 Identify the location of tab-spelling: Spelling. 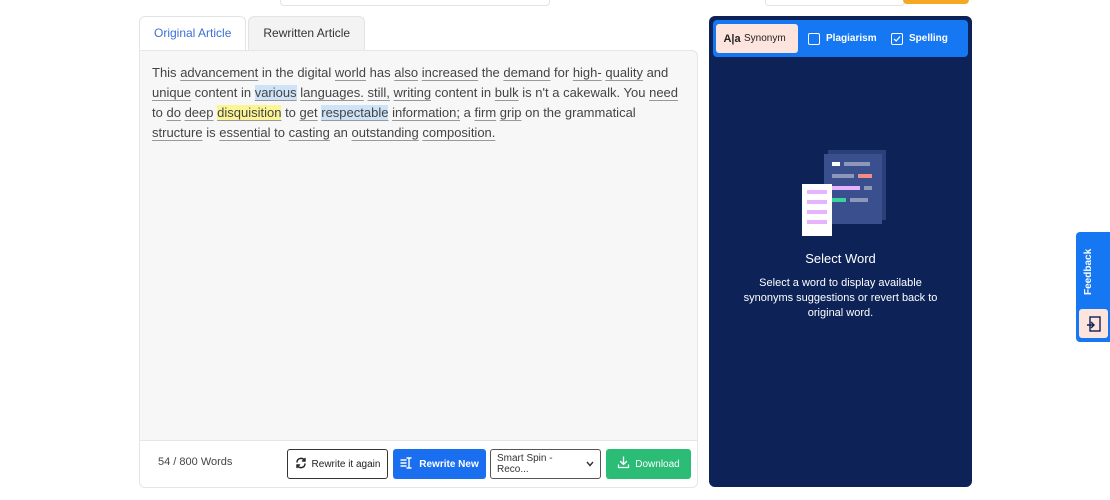
(919, 38).